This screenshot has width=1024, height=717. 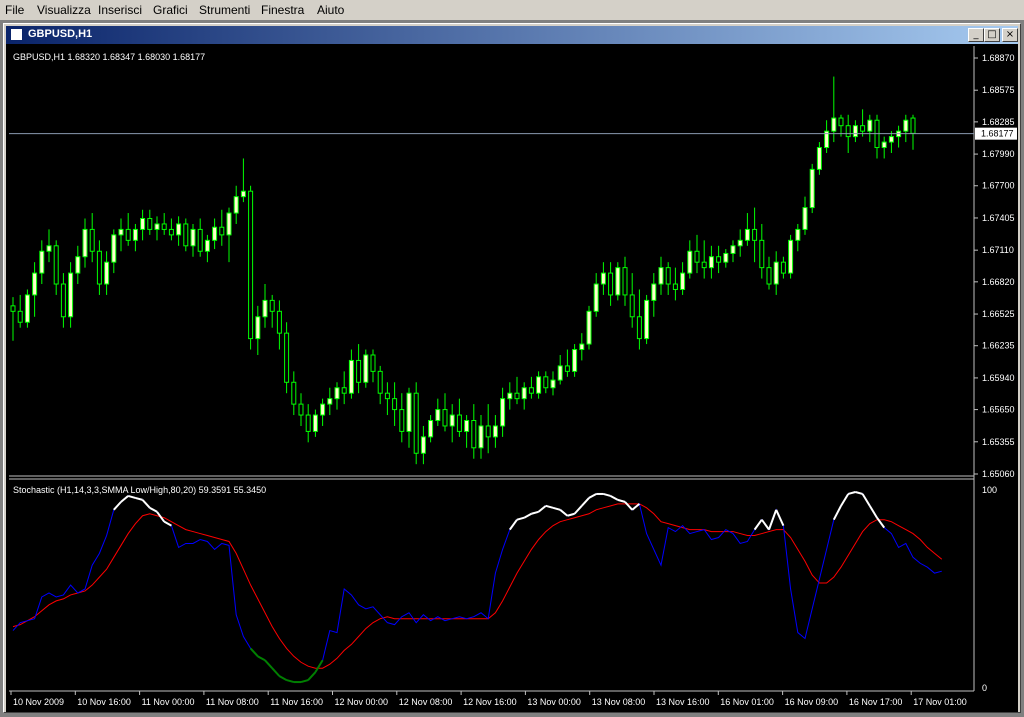 I want to click on price-tick-label: 1.67110, so click(x=998, y=250).